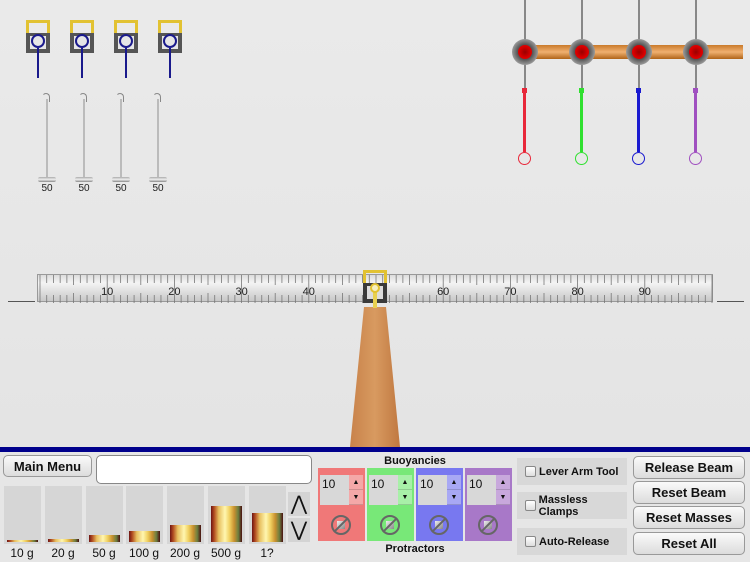 Image resolution: width=750 pixels, height=562 pixels. I want to click on mass-label: 20 g, so click(63, 553).